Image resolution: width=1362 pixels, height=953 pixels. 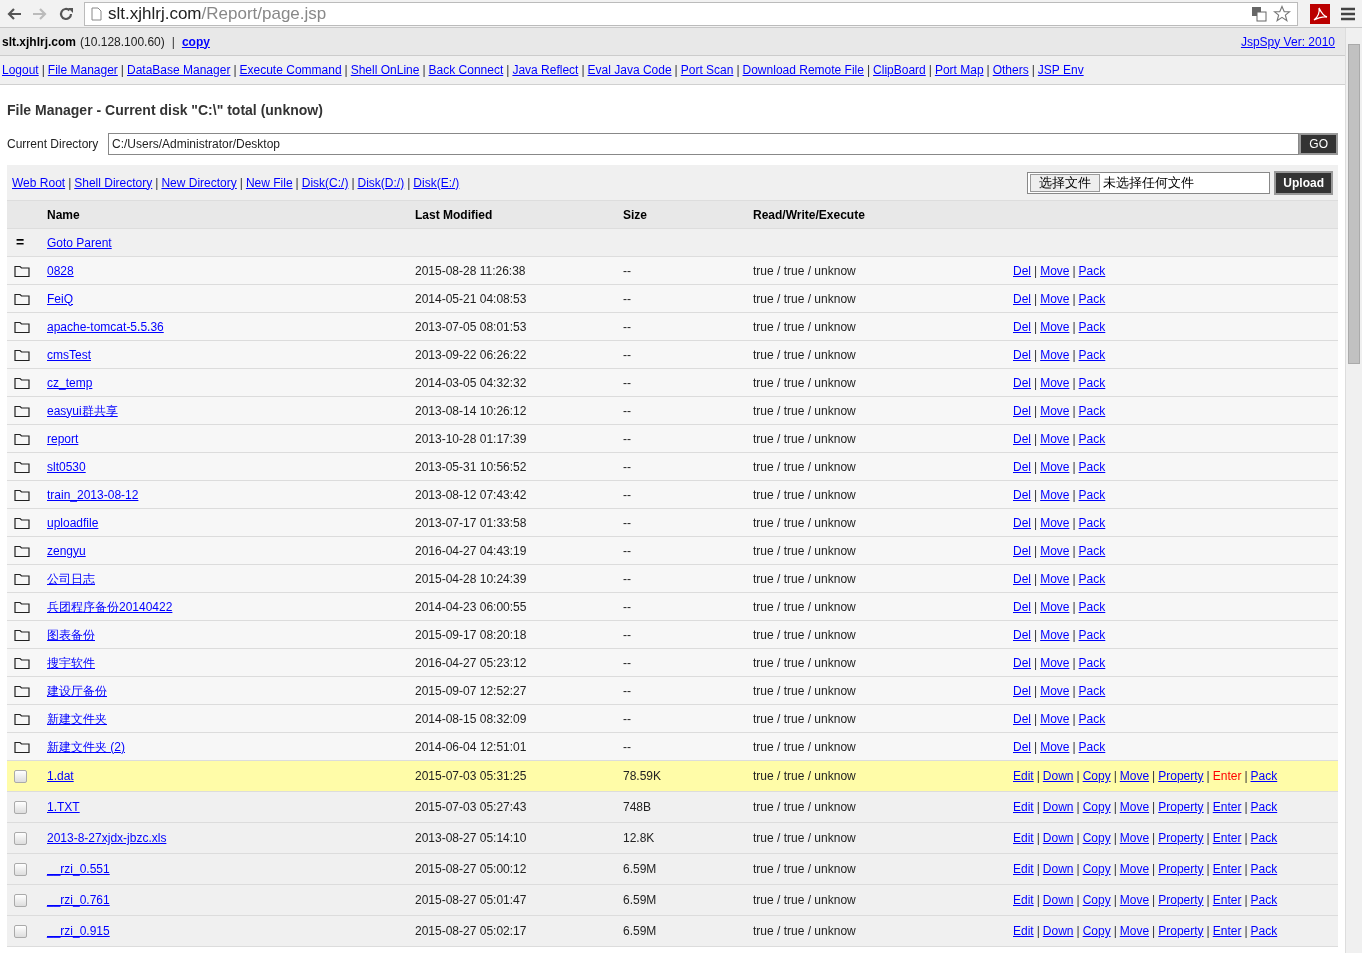 I want to click on file-name-link: cz_temp, so click(x=70, y=382).